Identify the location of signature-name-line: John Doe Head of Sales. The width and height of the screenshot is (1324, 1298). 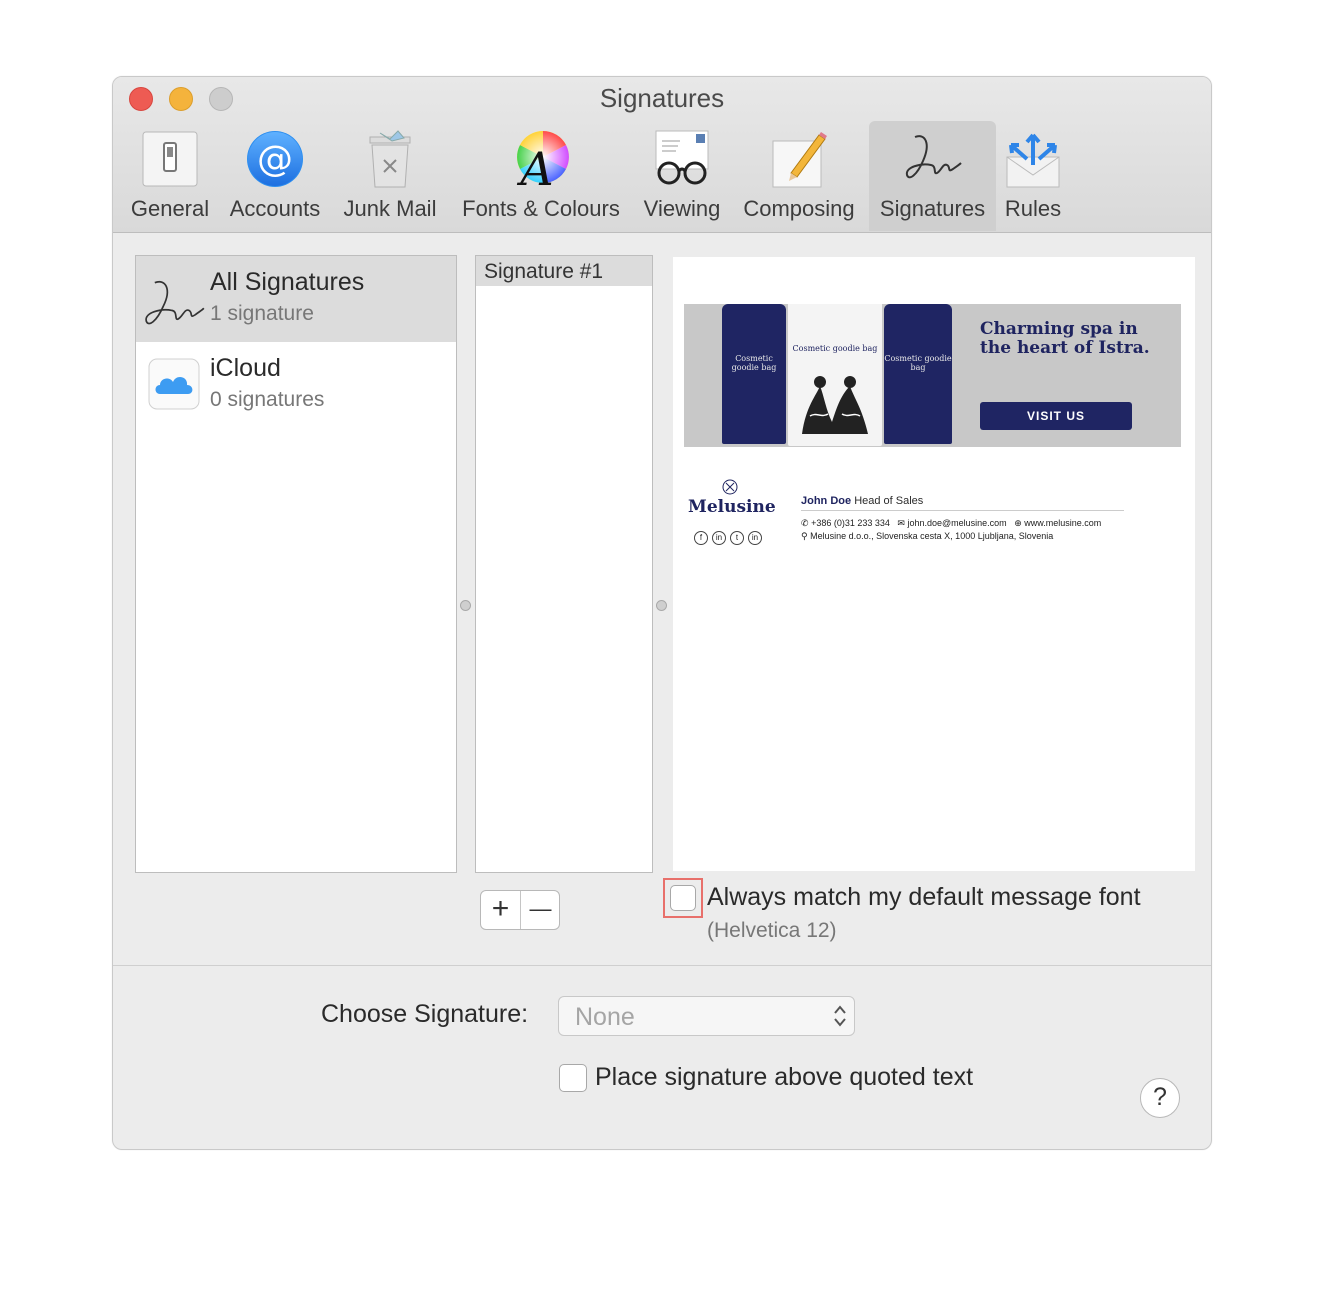
(862, 501).